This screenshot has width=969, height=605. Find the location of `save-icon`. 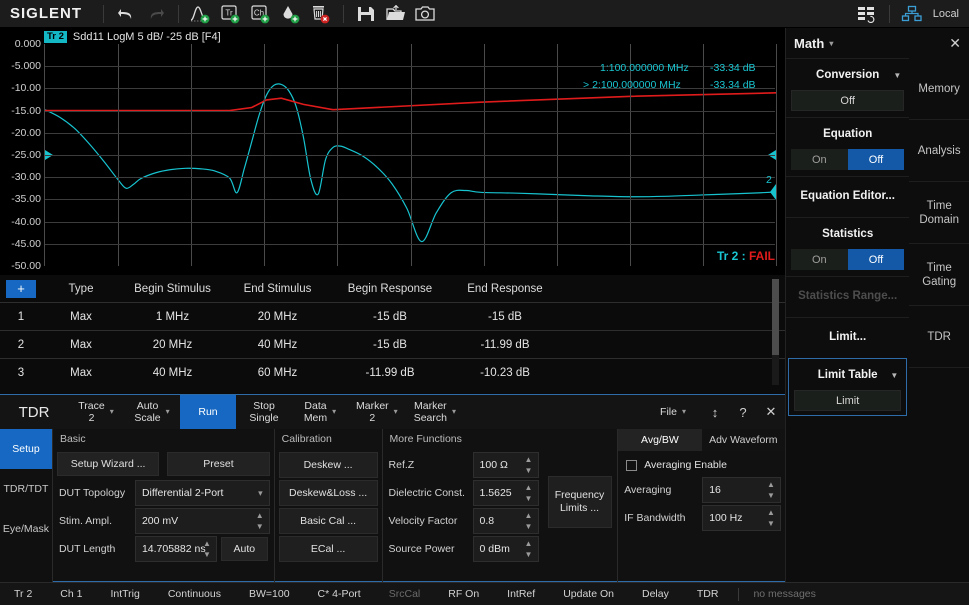

save-icon is located at coordinates (366, 14).